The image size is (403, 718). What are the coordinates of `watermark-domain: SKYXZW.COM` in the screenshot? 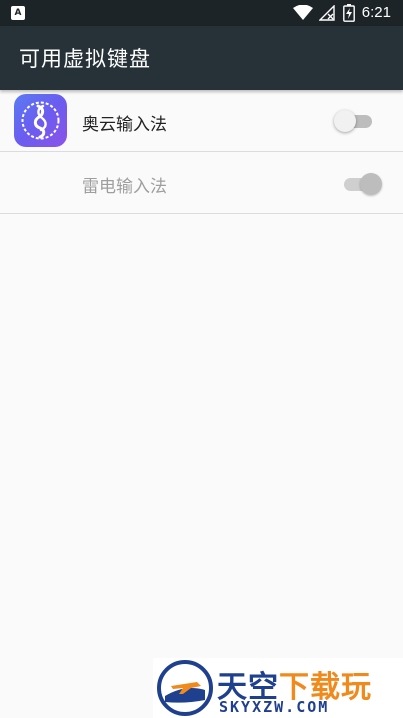 It's located at (274, 707).